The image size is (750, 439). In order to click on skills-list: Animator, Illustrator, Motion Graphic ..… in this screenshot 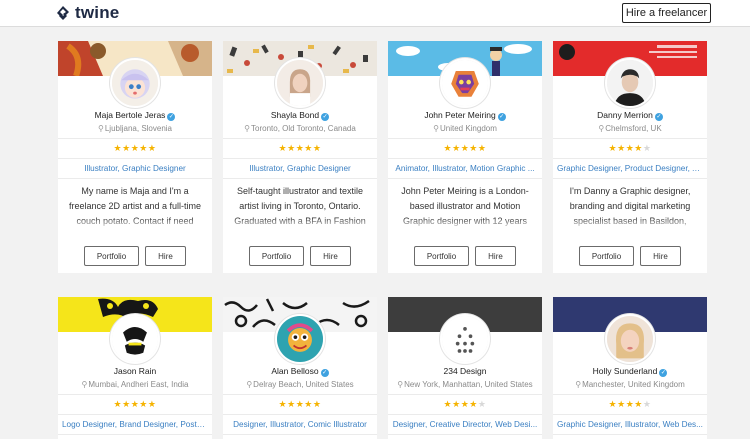, I will do `click(465, 168)`.